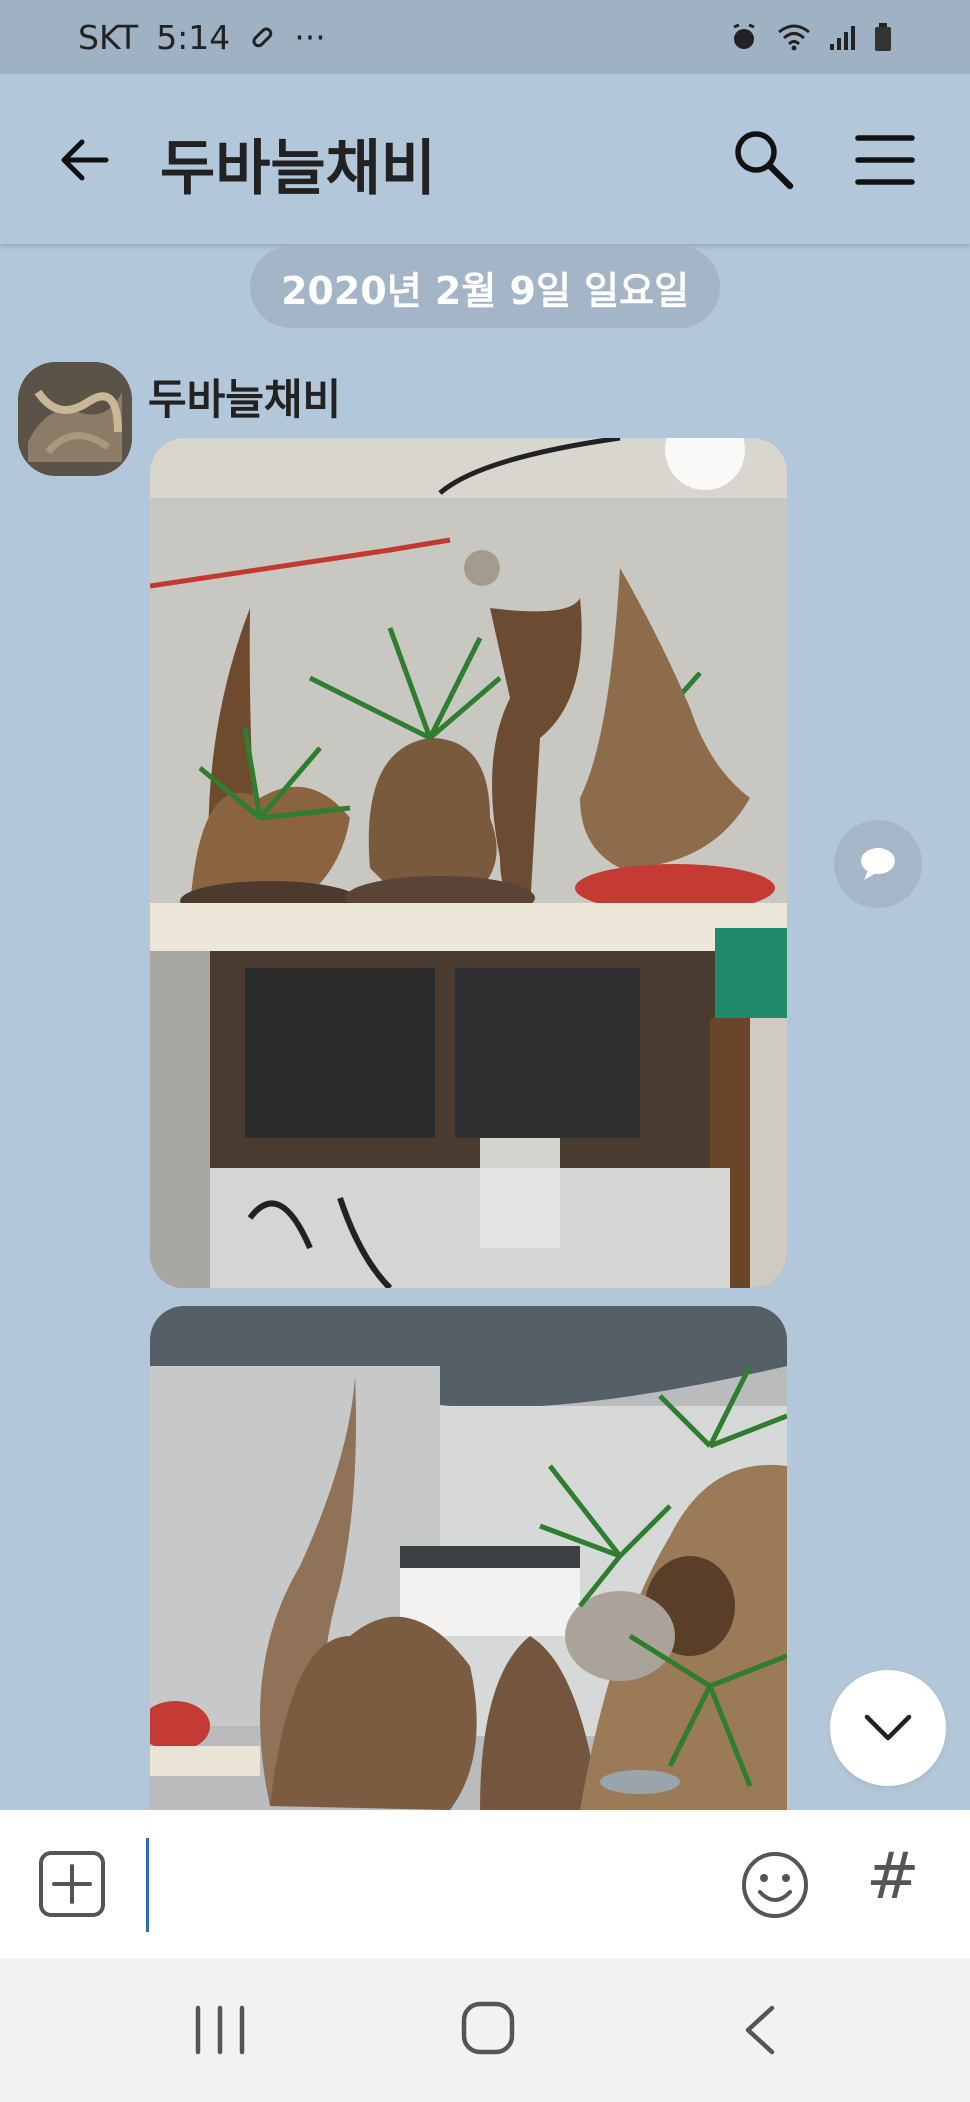 The image size is (970, 2102). I want to click on search-icon, so click(763, 159).